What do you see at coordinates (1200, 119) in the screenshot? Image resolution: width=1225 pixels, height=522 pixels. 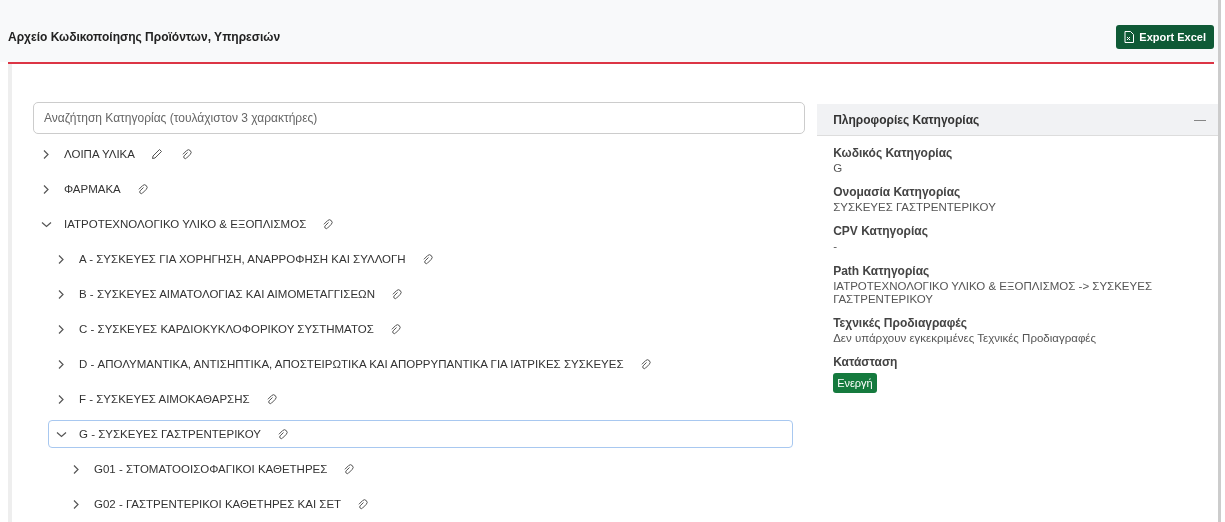 I see `collapse-button: —` at bounding box center [1200, 119].